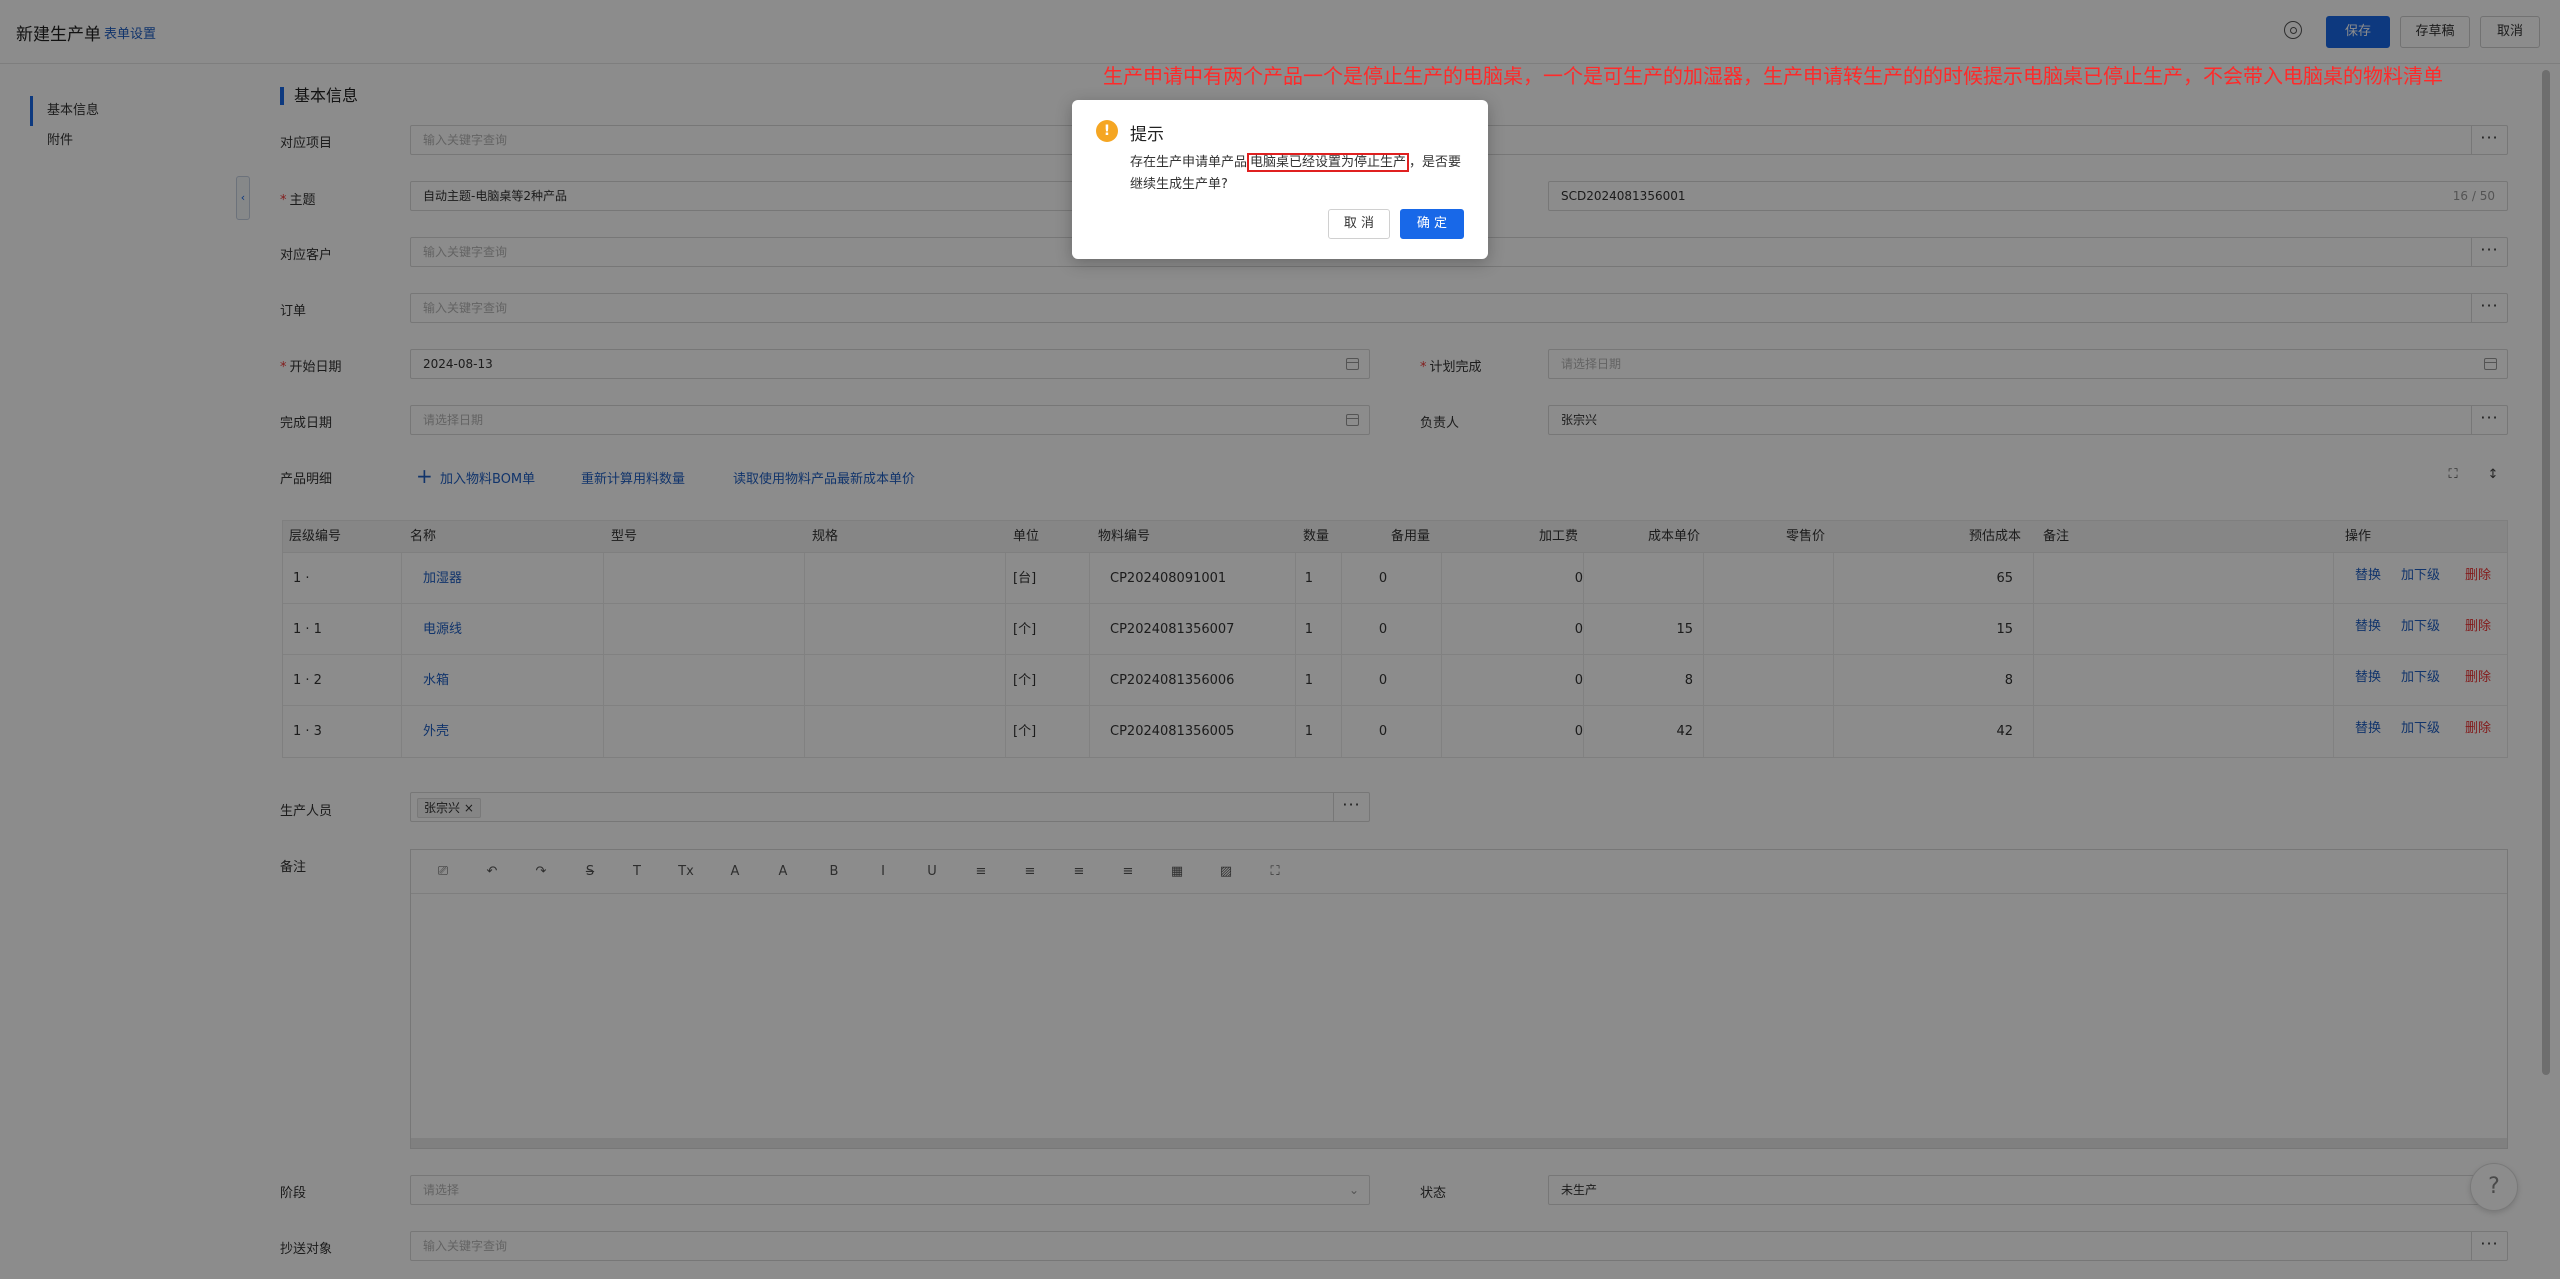  I want to click on dialog-message-highlight: 电脑桌已经设置为停止生产, so click(1328, 162).